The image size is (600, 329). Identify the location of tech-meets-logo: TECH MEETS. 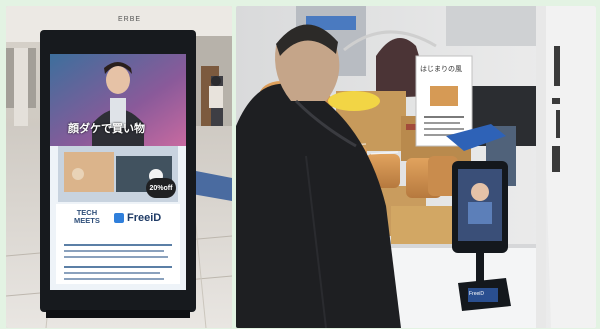
(87, 217).